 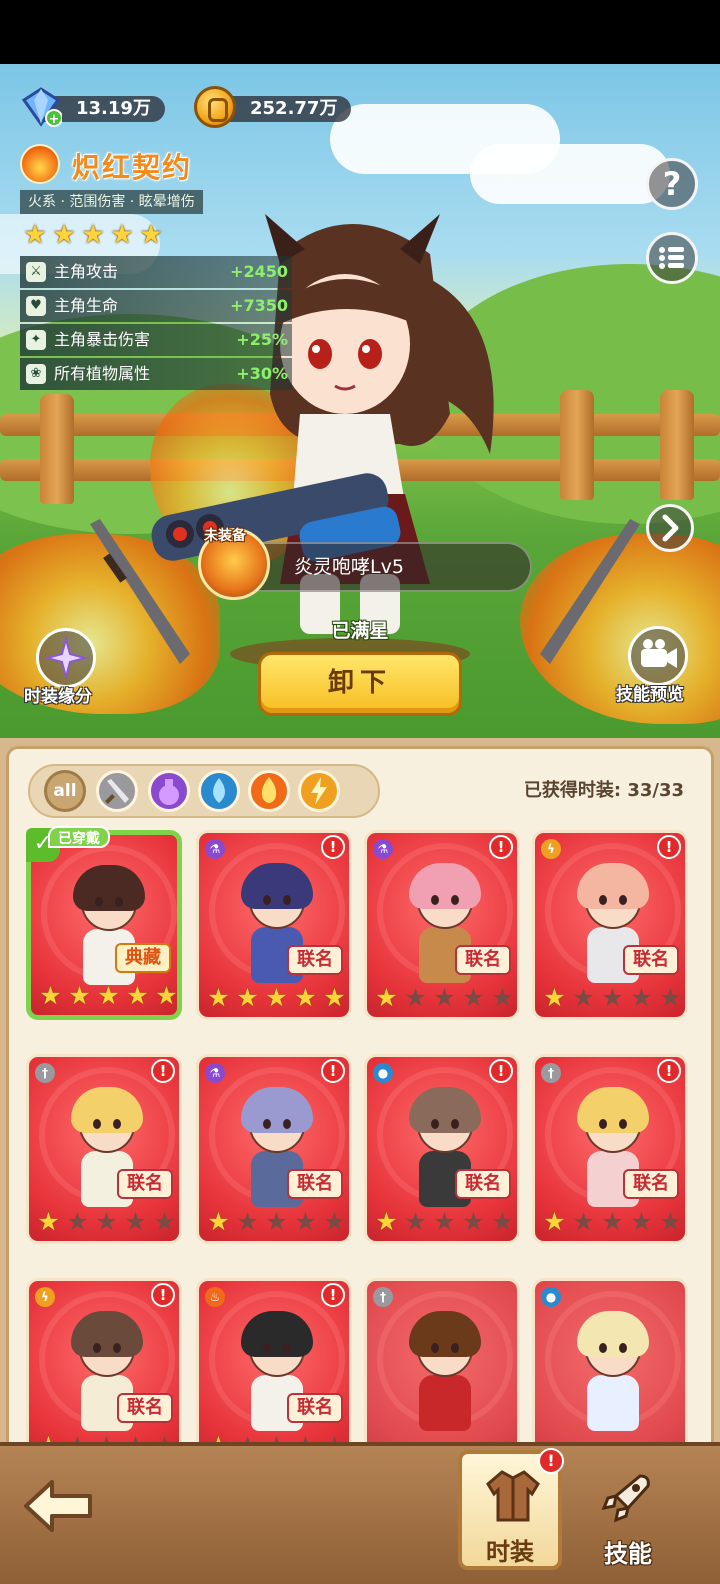 What do you see at coordinates (156, 374) in the screenshot?
I see `stat-row: ❀ 所有植物属性 +30%` at bounding box center [156, 374].